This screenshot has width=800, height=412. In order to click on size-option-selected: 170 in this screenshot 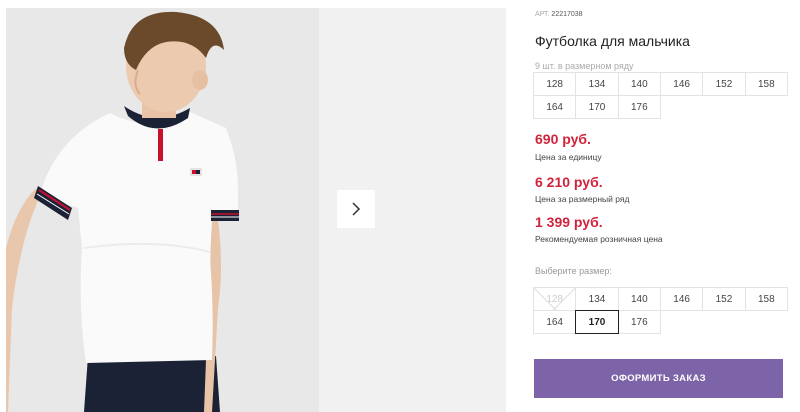, I will do `click(597, 322)`.